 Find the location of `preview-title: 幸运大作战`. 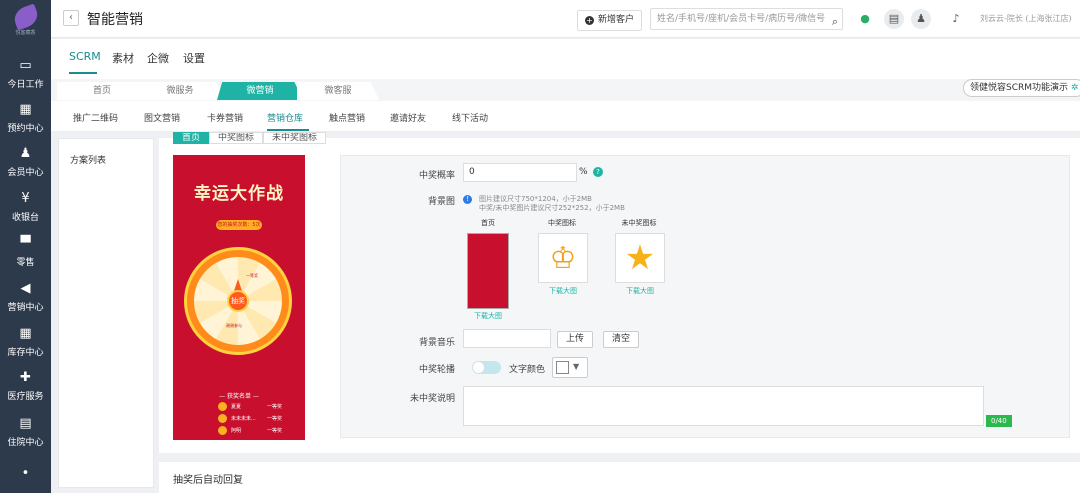

preview-title: 幸运大作战 is located at coordinates (239, 194).